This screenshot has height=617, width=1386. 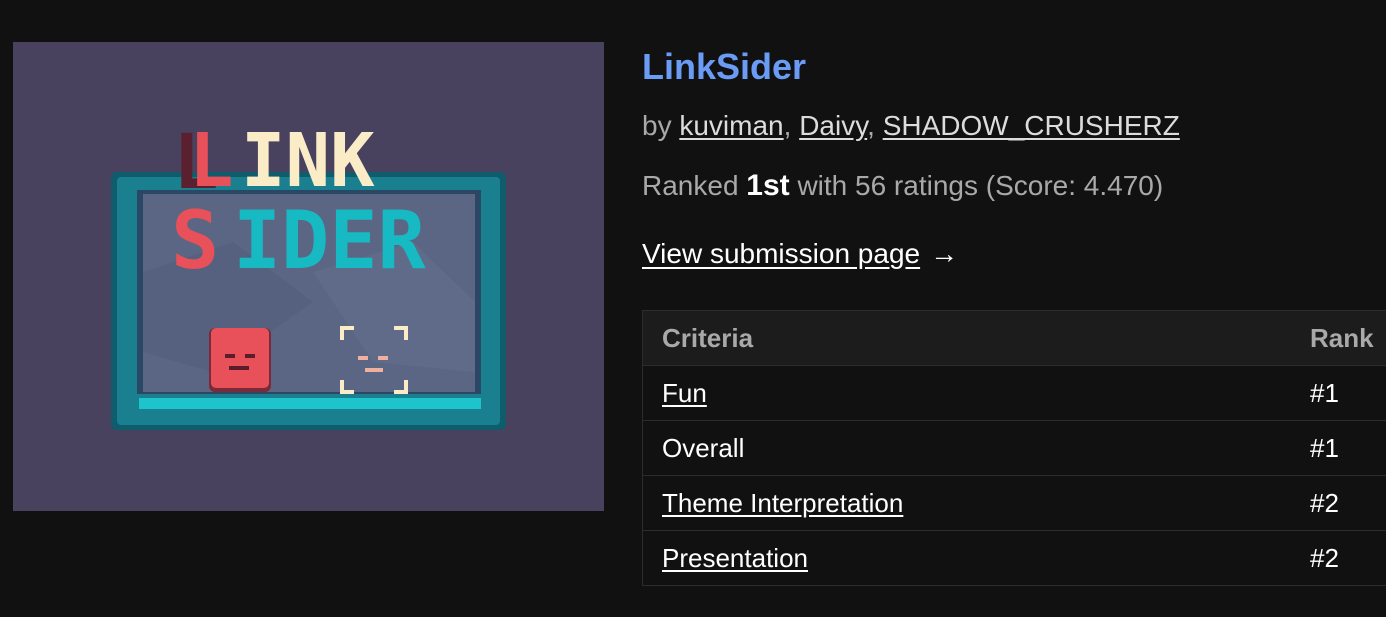 I want to click on logo-l-letter: L, so click(x=211, y=161).